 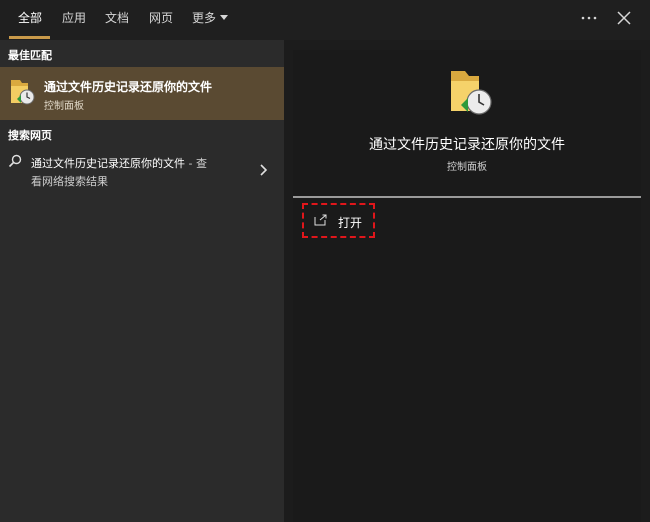 I want to click on tab-more-label: 更多, so click(x=204, y=18).